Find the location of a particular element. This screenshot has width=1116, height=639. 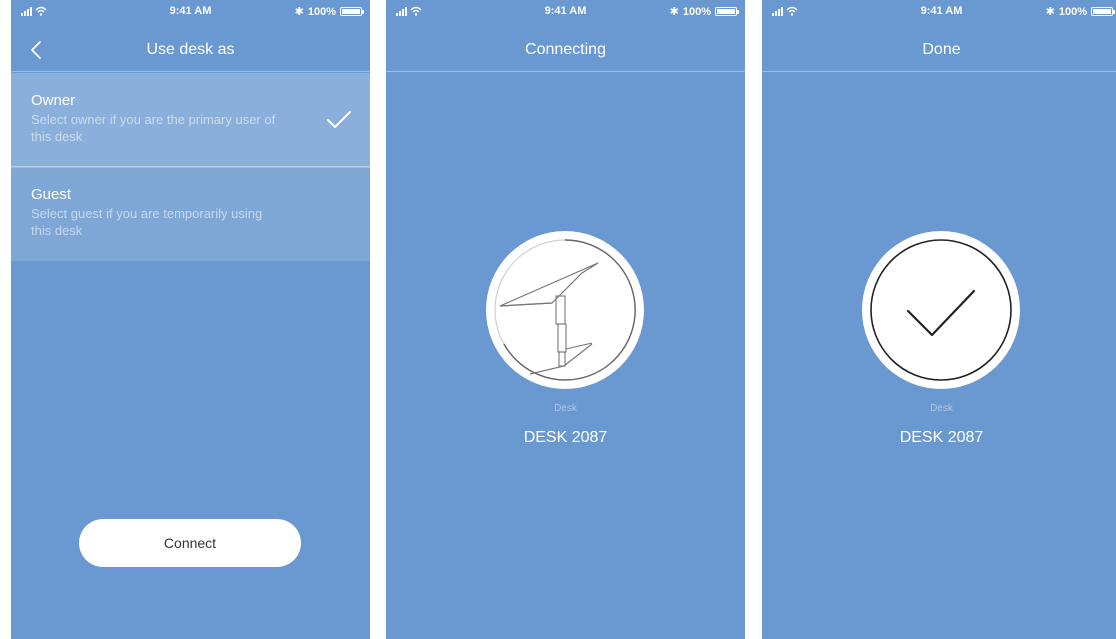

page-title: Use desk as is located at coordinates (190, 49).